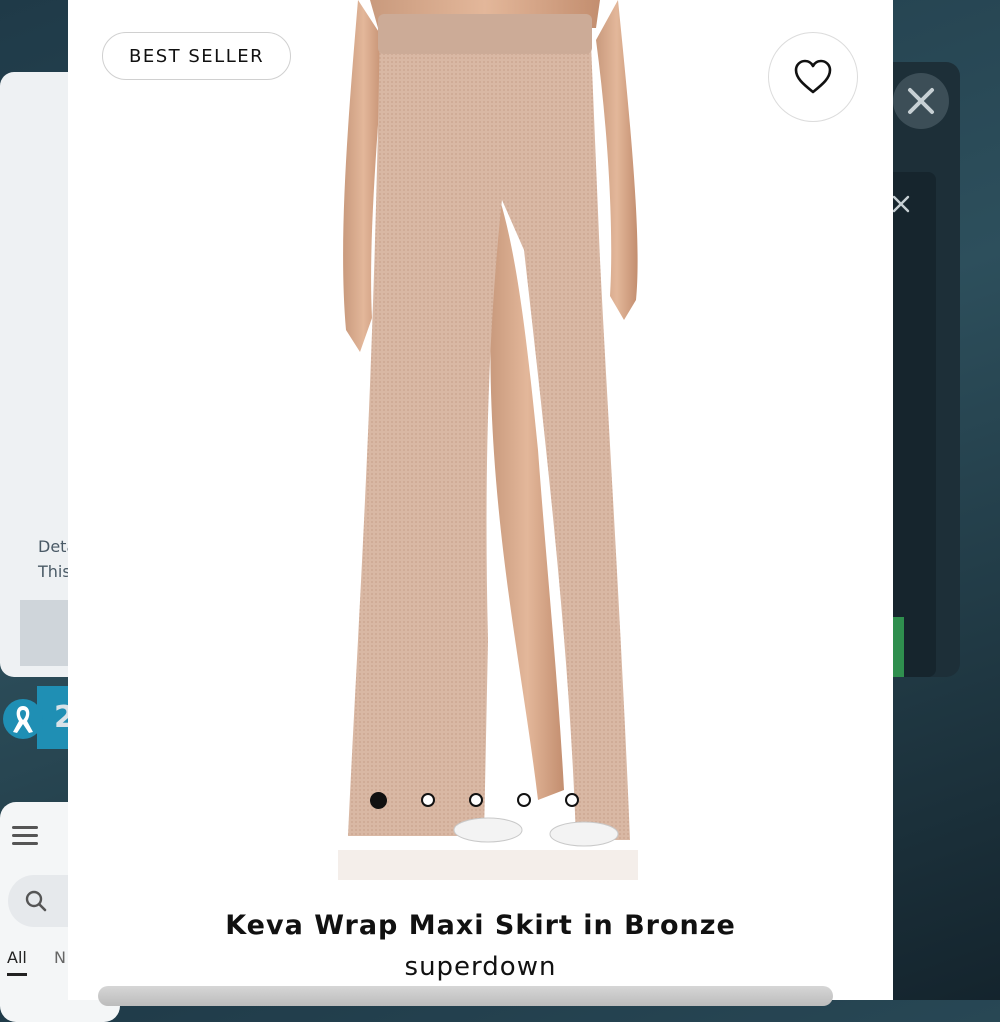 Image resolution: width=1000 pixels, height=1022 pixels. I want to click on best-seller-badge: BEST SELLER, so click(197, 56).